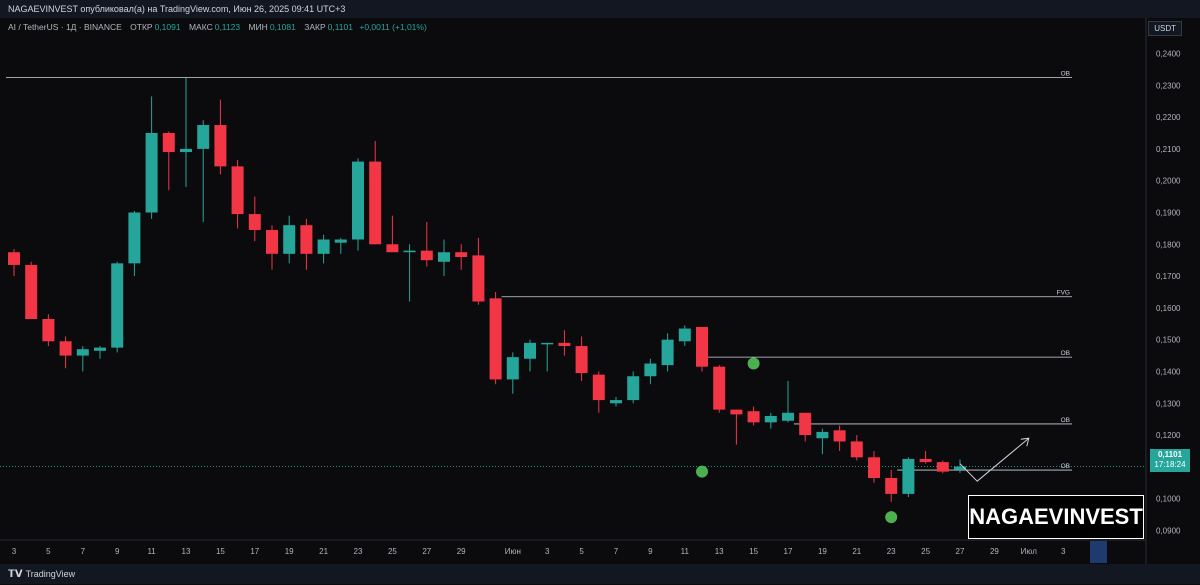 This screenshot has width=1200, height=585. What do you see at coordinates (1063, 293) in the screenshot?
I see `level-label: FVG` at bounding box center [1063, 293].